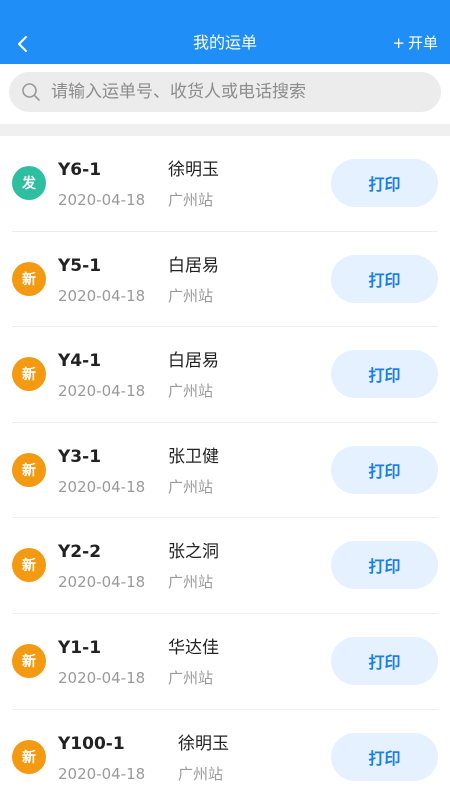 This screenshot has height=805, width=450. I want to click on search-input, so click(241, 92).